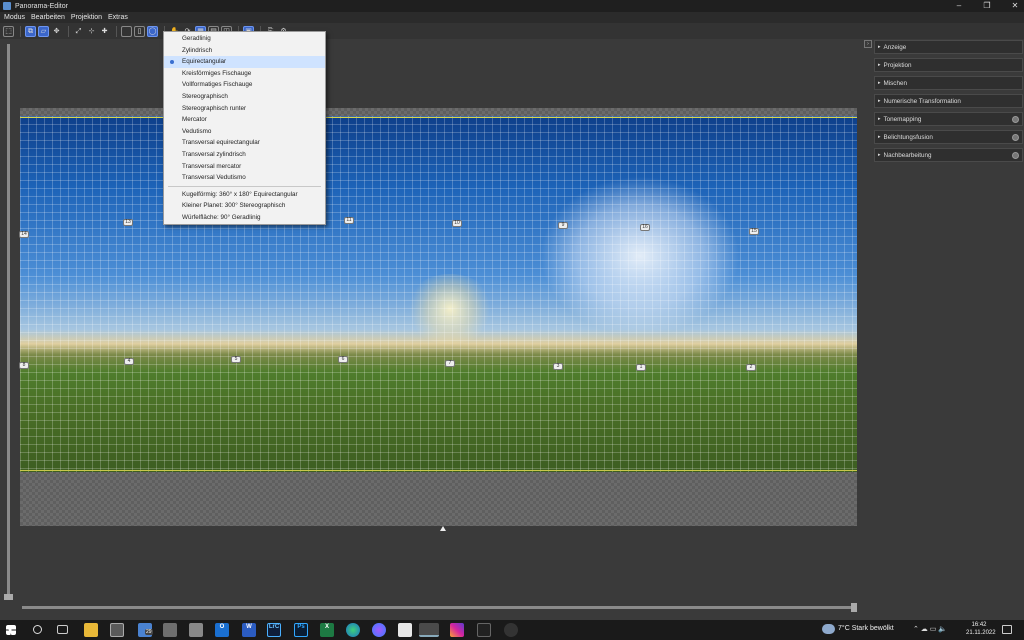 This screenshot has height=640, width=1024. Describe the element at coordinates (244, 51) in the screenshot. I see `menu-item-zylindrisch: Zylindrisch` at that location.